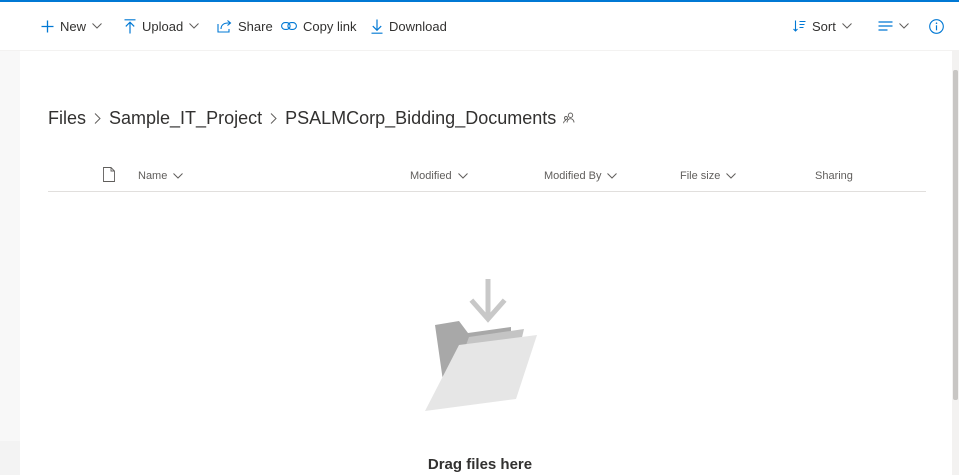 The height and width of the screenshot is (475, 959). I want to click on modified-column-header: Modified, so click(439, 176).